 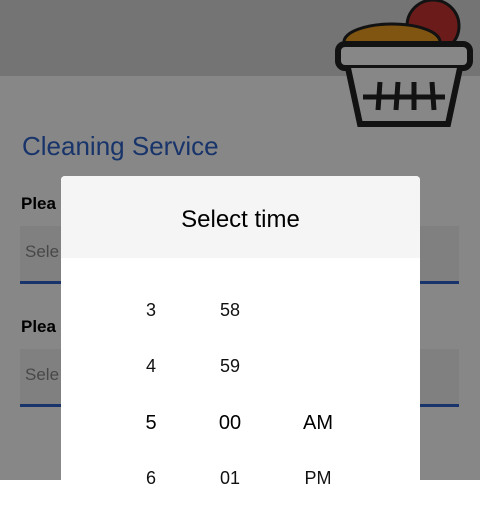 What do you see at coordinates (230, 366) in the screenshot?
I see `minute-option: 59` at bounding box center [230, 366].